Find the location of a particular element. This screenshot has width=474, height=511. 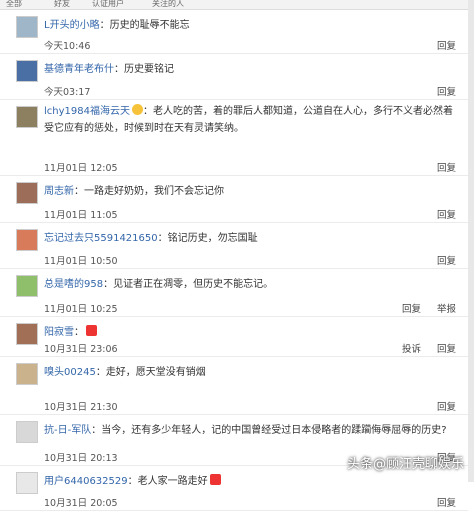

comment-item: 阳寂雪： 10月31日 23:06 投诉 回复 is located at coordinates (234, 337).